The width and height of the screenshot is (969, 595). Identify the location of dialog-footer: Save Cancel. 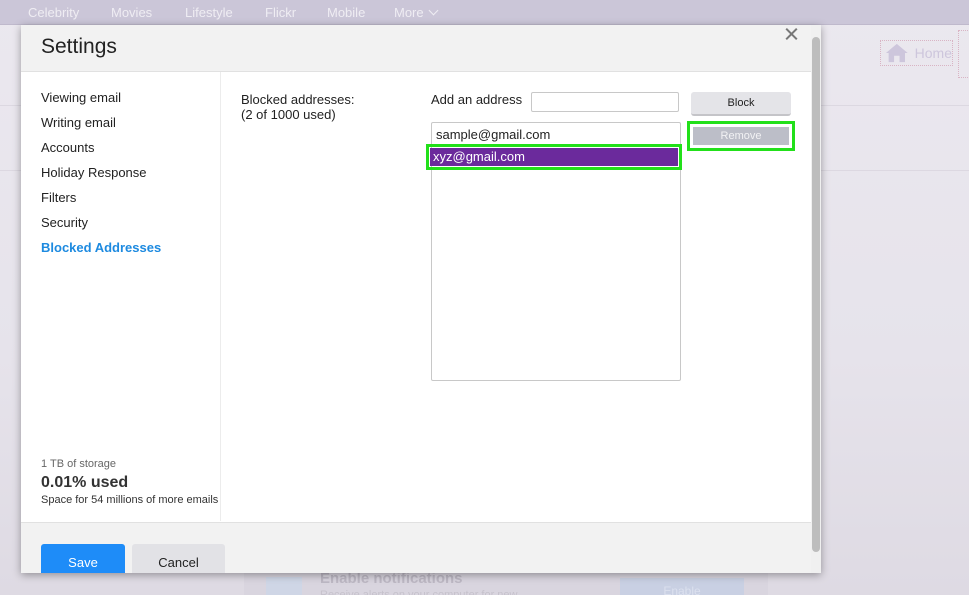
(416, 547).